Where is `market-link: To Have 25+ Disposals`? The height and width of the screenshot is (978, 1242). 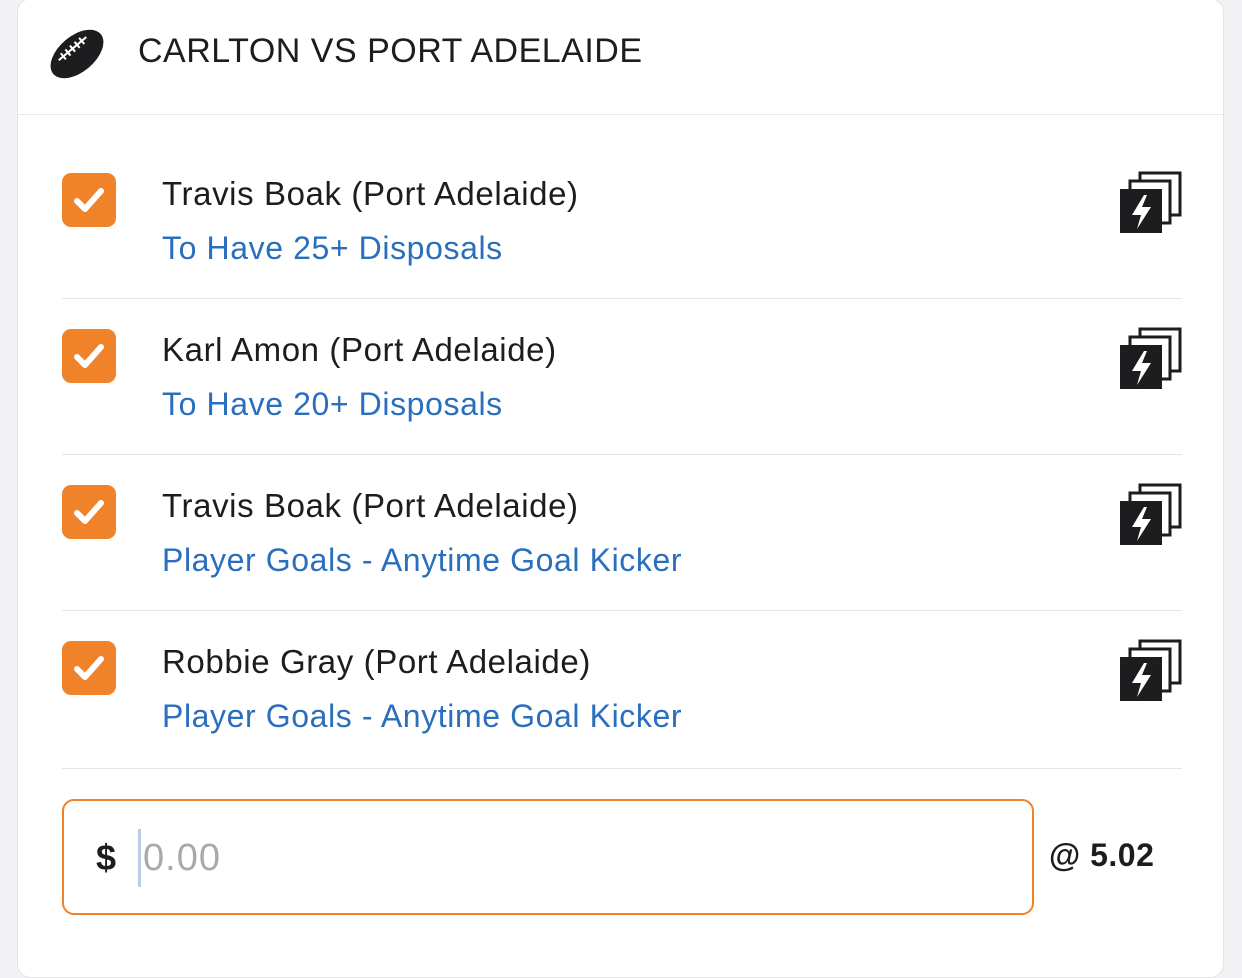 market-link: To Have 25+ Disposals is located at coordinates (332, 248).